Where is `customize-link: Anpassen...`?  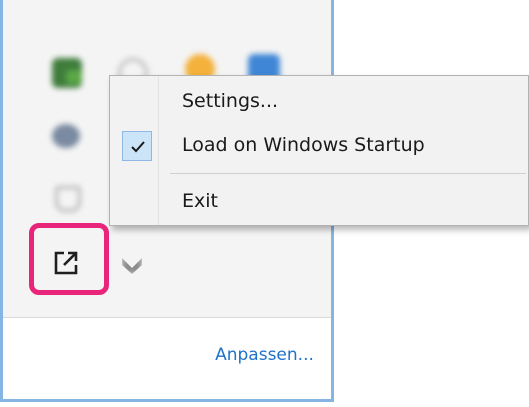 customize-link: Anpassen... is located at coordinates (264, 355).